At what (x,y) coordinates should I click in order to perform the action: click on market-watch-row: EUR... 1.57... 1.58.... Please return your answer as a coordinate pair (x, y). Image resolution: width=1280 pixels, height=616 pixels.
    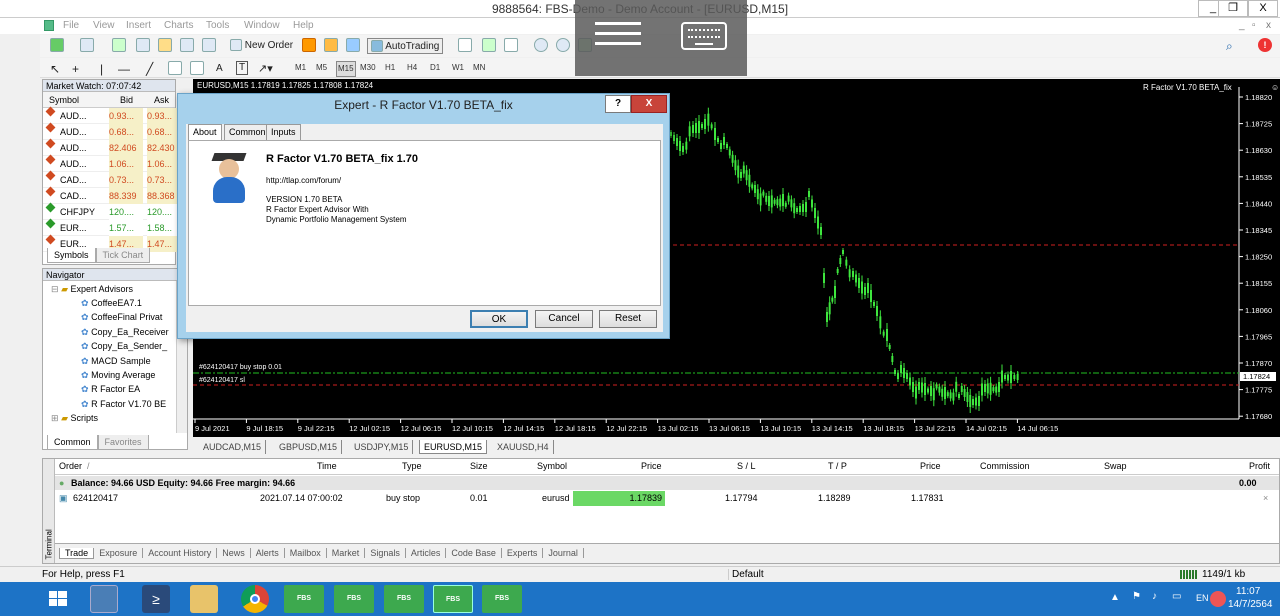
    Looking at the image, I should click on (110, 227).